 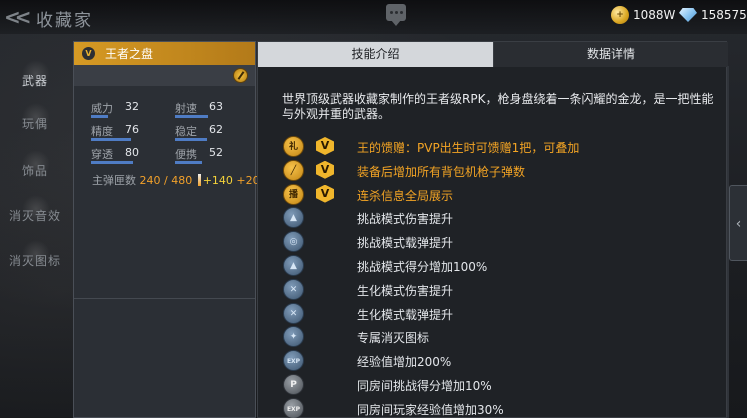 I want to click on broadcast-icon: 播, so click(x=293, y=194).